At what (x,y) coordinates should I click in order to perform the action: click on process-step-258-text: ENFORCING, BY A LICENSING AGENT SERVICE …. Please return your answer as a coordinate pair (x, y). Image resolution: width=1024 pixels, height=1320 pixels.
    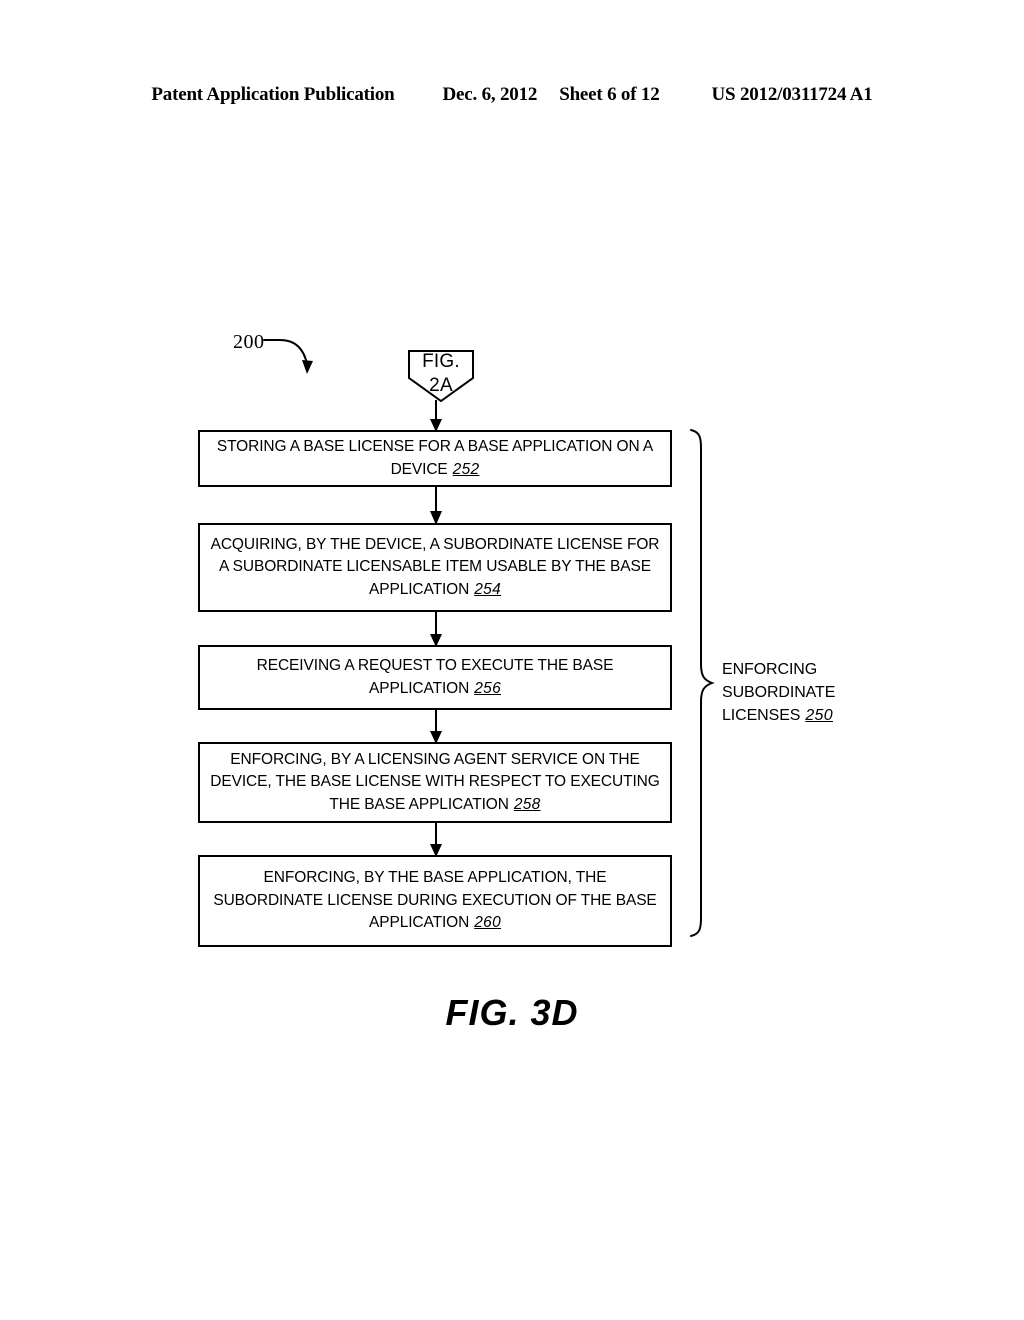
    Looking at the image, I should click on (435, 783).